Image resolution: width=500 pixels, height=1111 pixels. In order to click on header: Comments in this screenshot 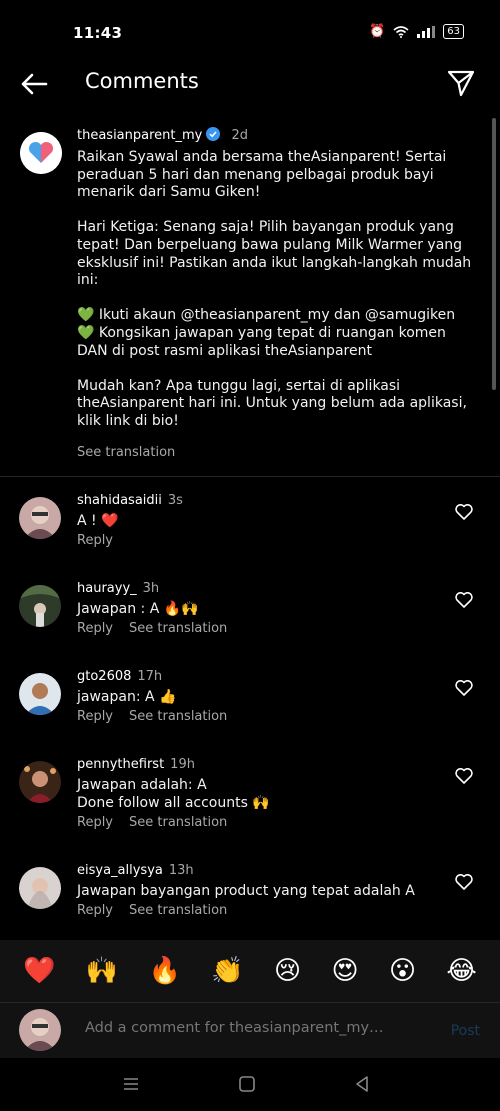, I will do `click(250, 84)`.